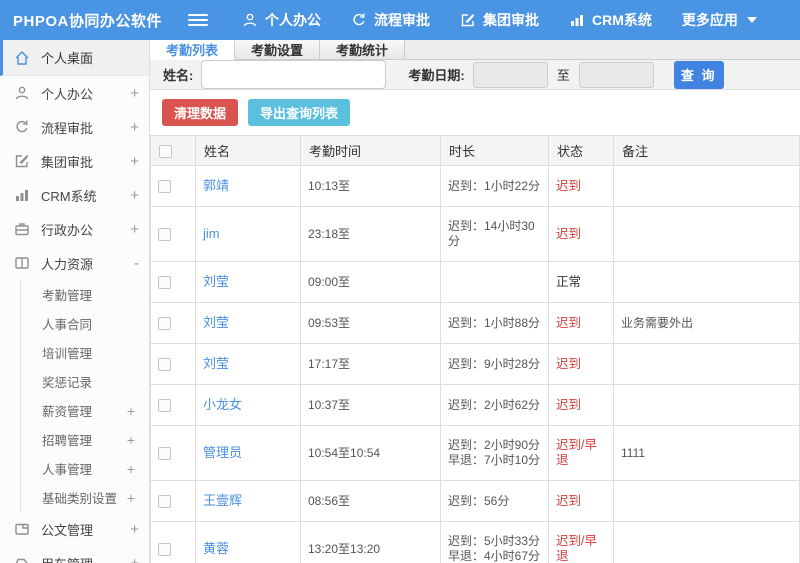  Describe the element at coordinates (698, 74) in the screenshot. I see `query-button: 查 询` at that location.